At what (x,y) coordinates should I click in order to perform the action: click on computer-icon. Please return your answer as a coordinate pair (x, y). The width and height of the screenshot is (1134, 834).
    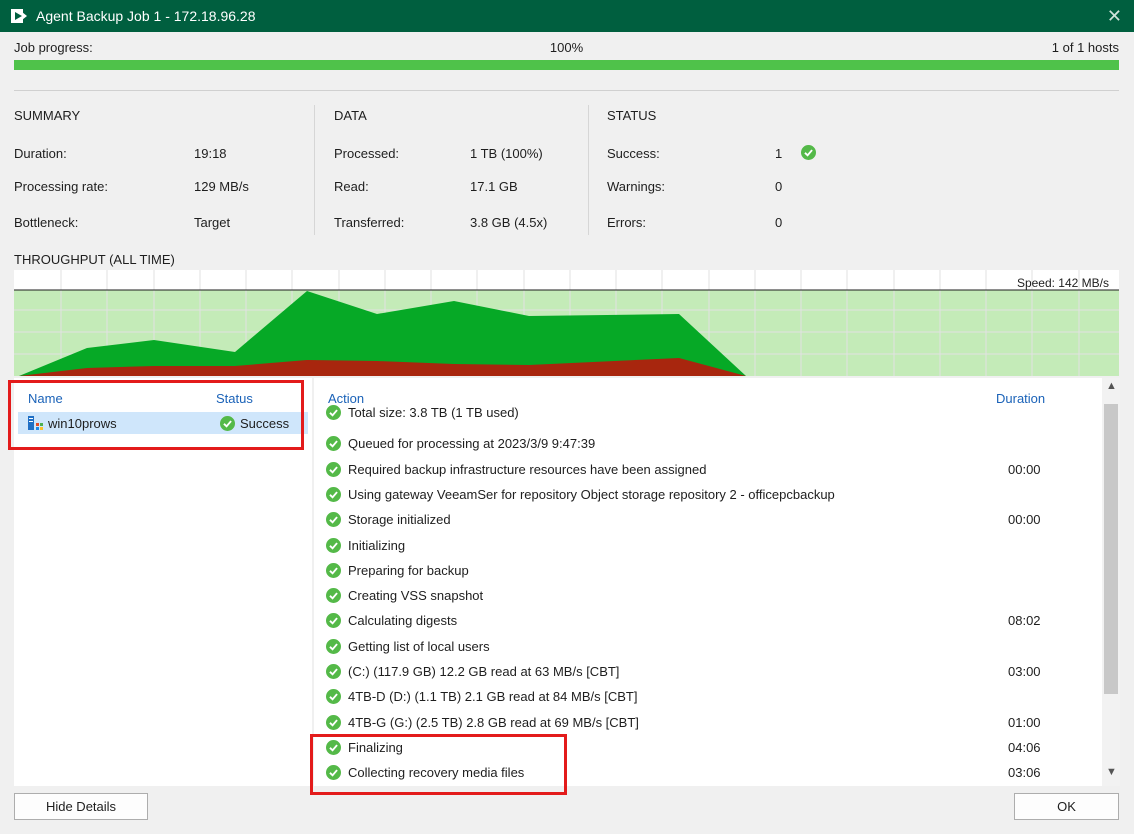
    Looking at the image, I should click on (35, 423).